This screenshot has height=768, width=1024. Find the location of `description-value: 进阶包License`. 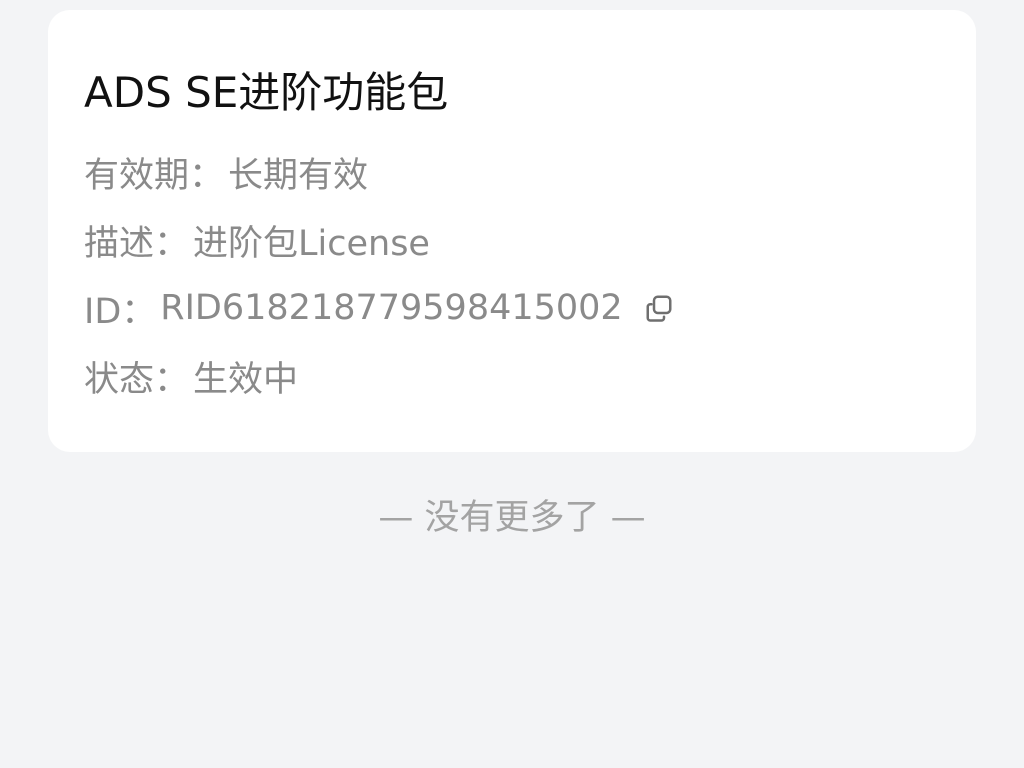

description-value: 进阶包License is located at coordinates (311, 243).